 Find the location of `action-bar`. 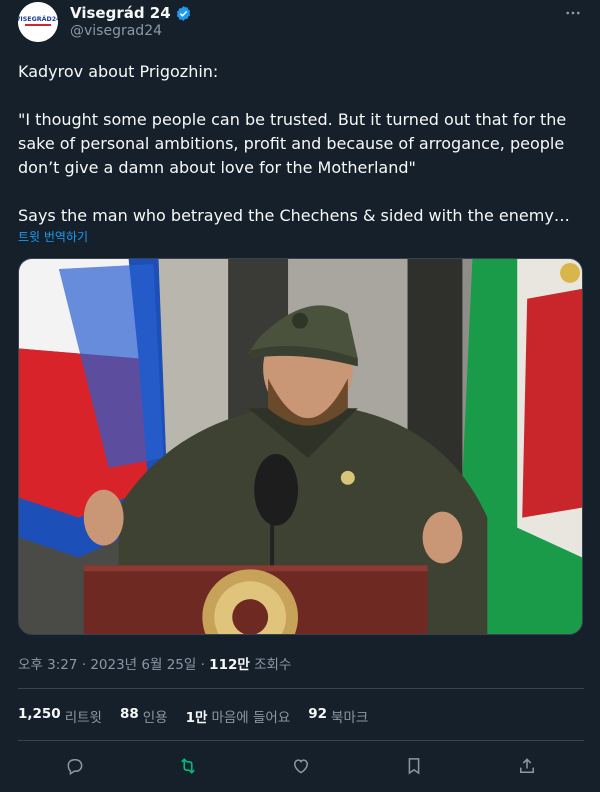

action-bar is located at coordinates (301, 766).